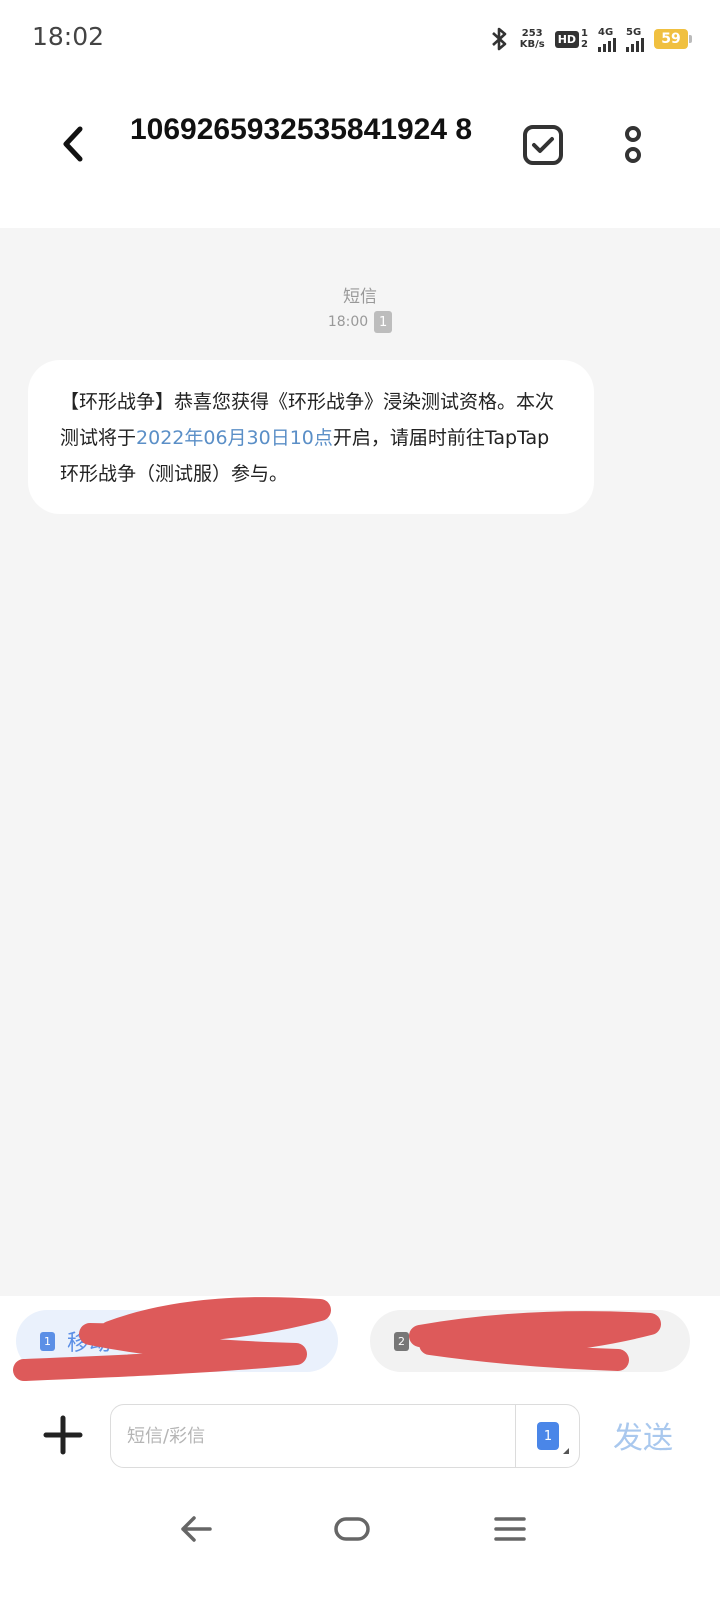 The image size is (720, 1600). What do you see at coordinates (348, 322) in the screenshot?
I see `message-time: 18:00` at bounding box center [348, 322].